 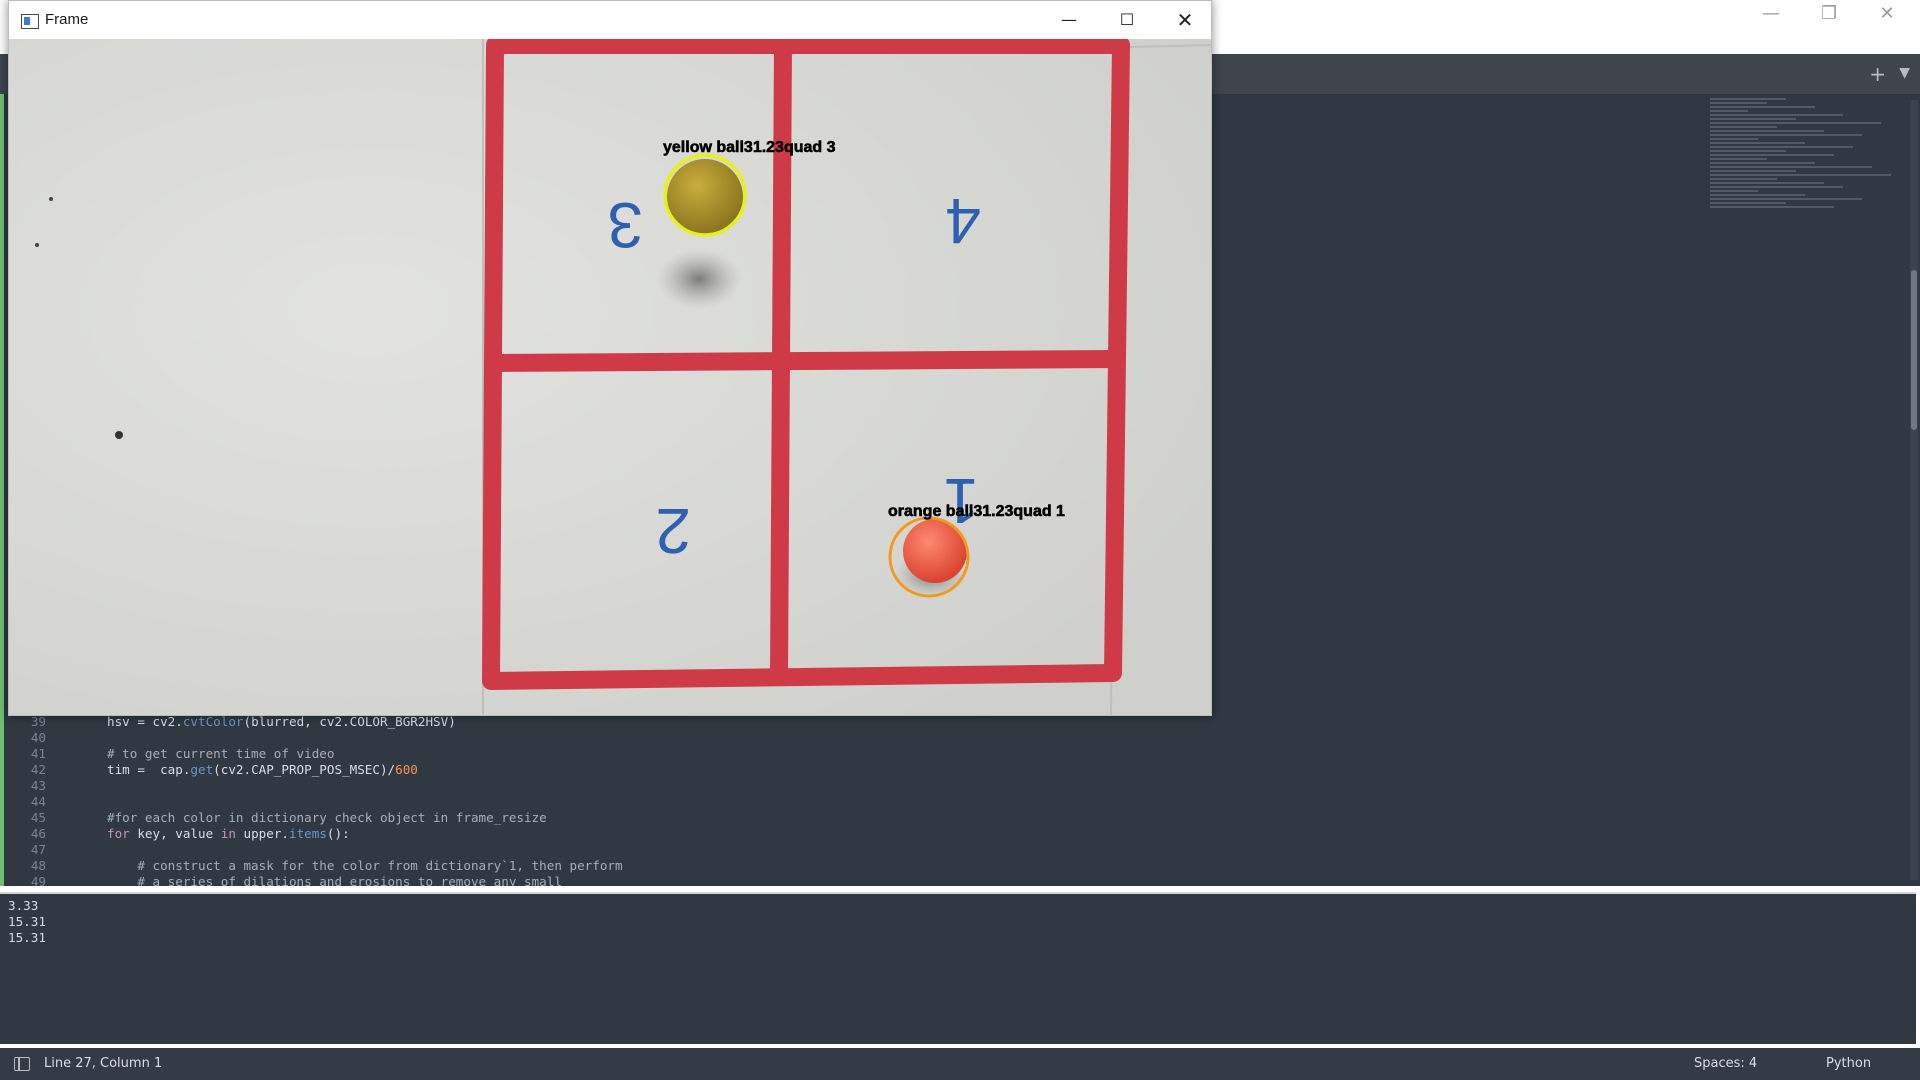 What do you see at coordinates (673, 531) in the screenshot?
I see `quadrant-number-2: 2` at bounding box center [673, 531].